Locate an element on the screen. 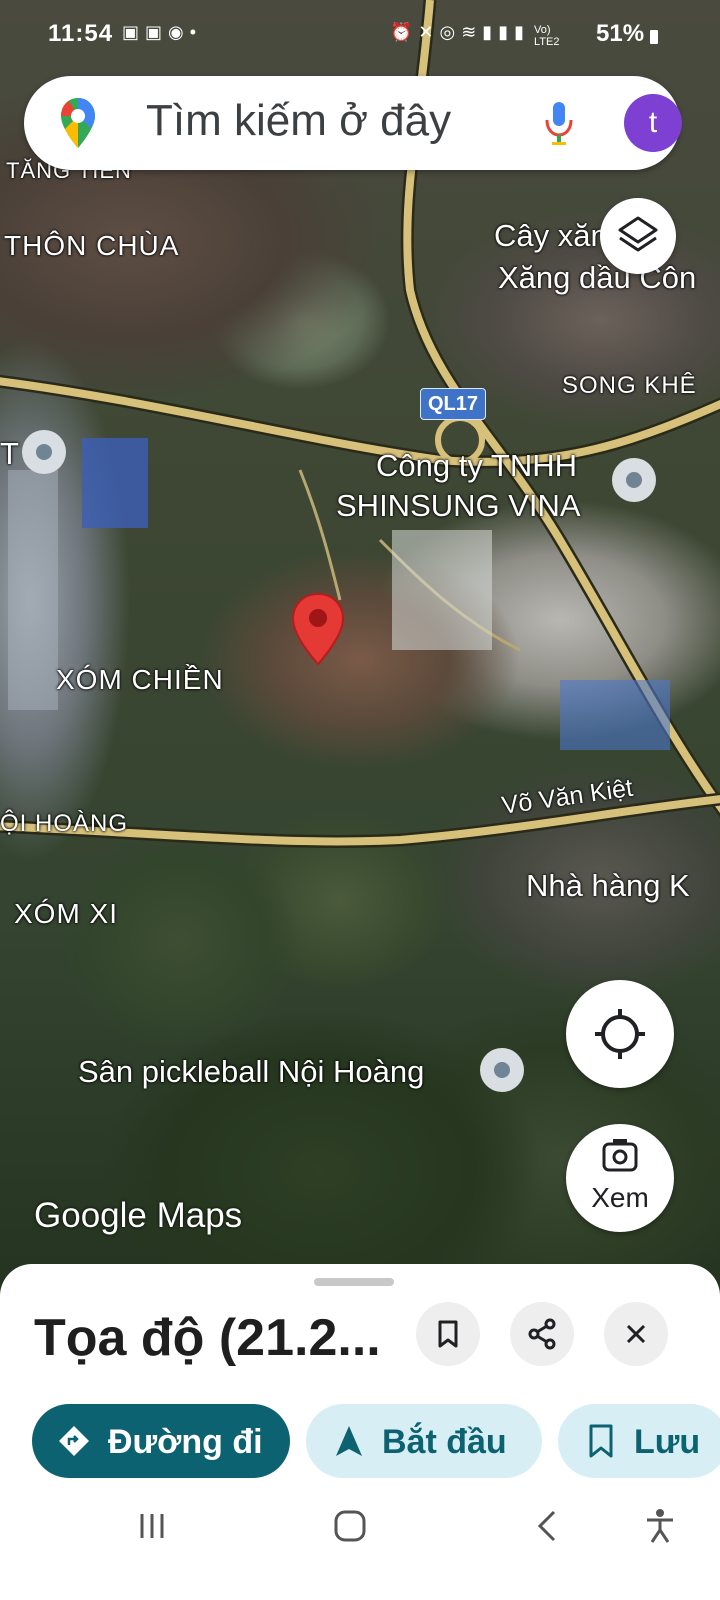 Image resolution: width=720 pixels, height=1600 pixels. start-button: Bắt đầu is located at coordinates (424, 1441).